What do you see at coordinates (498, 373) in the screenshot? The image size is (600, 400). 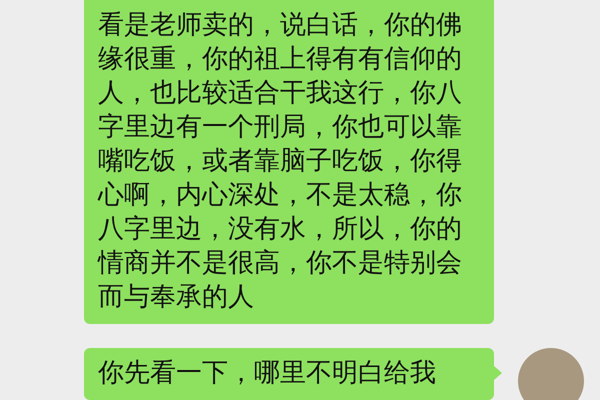 I see `bubble-tail` at bounding box center [498, 373].